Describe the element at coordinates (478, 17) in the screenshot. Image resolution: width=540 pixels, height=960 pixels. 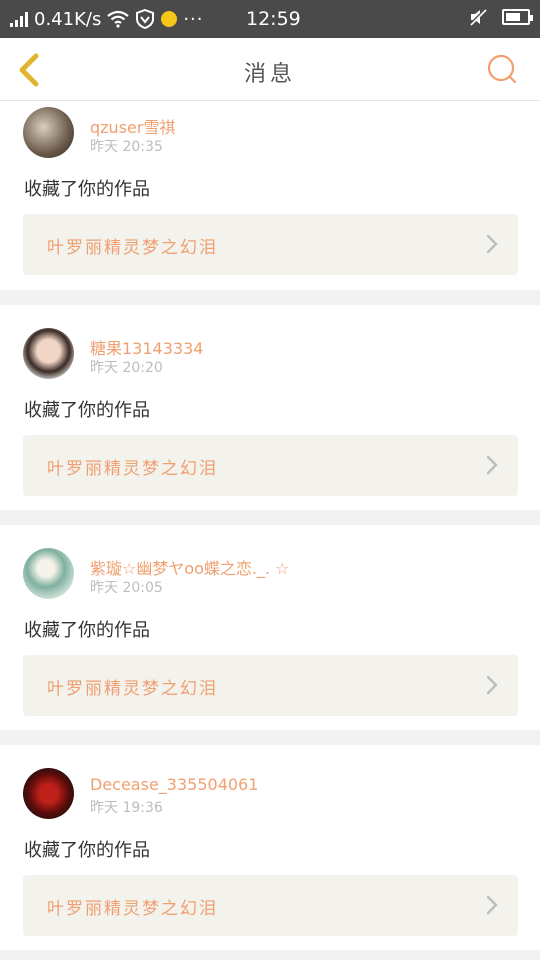
I see `mute-icon` at that location.